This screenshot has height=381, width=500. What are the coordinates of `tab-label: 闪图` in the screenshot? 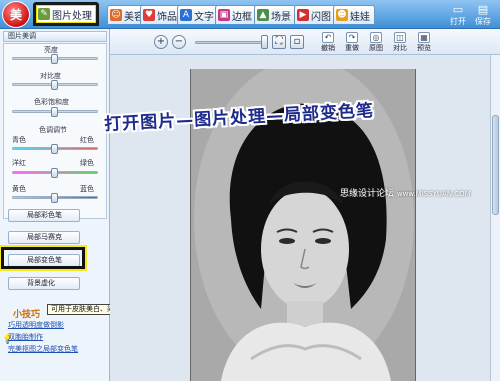 It's located at (321, 17).